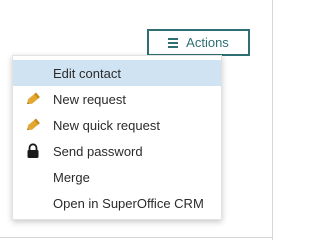  I want to click on panel-border-right, so click(272, 120).